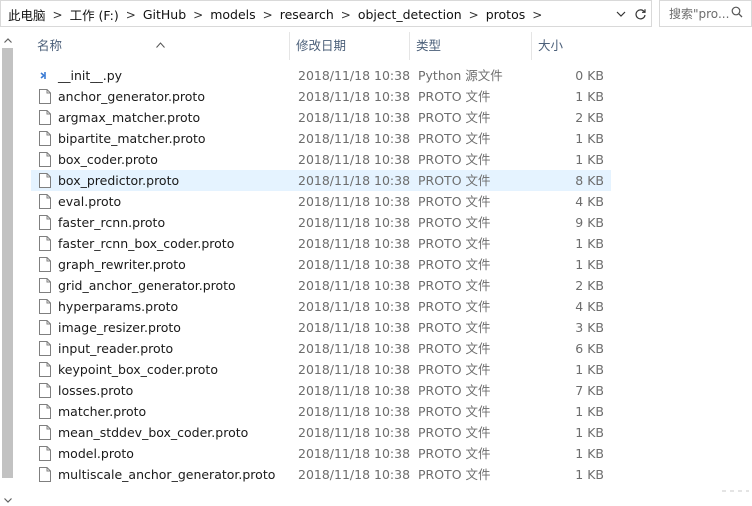 The image size is (752, 506). I want to click on column-size: 大小, so click(571, 46).